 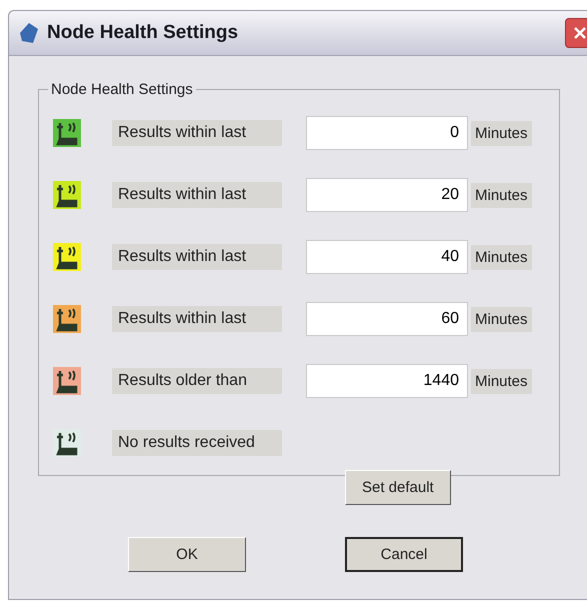 I want to click on minutes-field: 20, so click(x=387, y=195).